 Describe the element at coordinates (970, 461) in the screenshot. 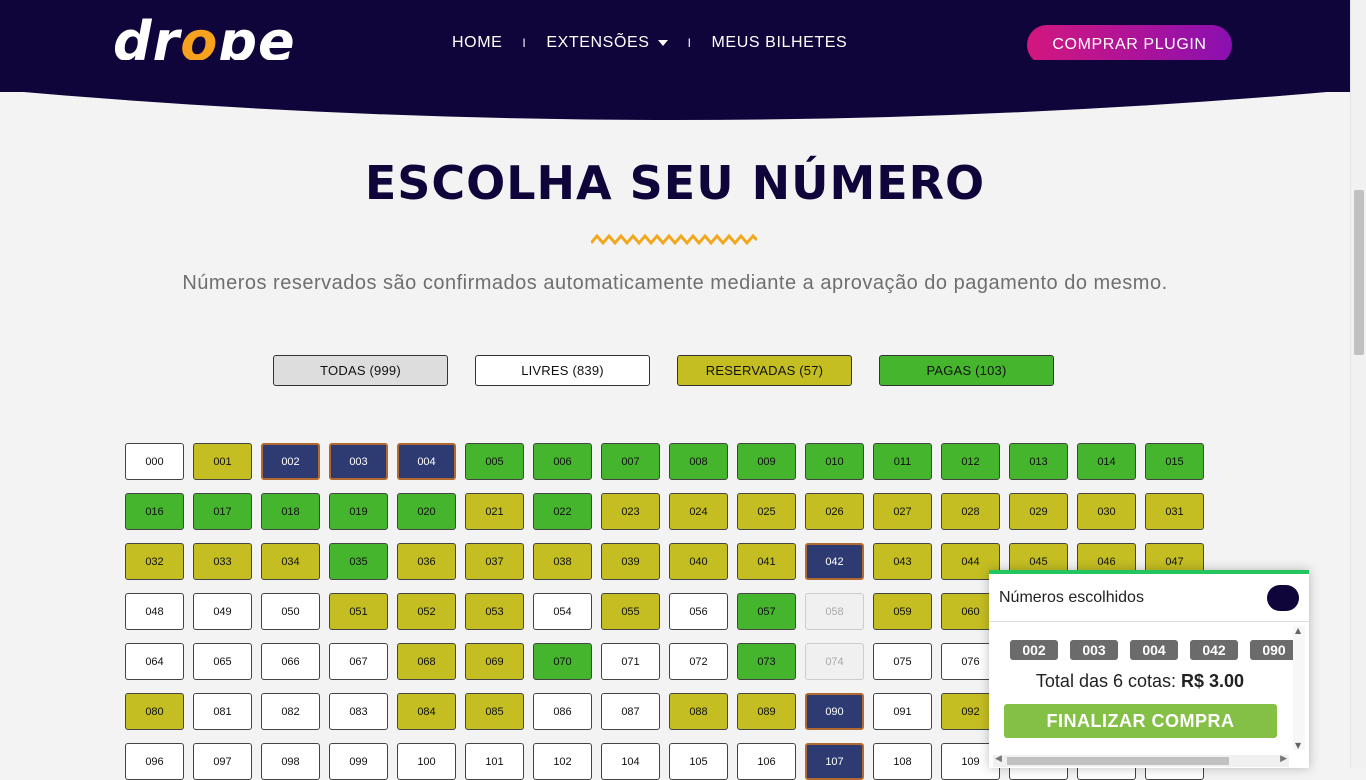

I see `number-button: 012` at that location.